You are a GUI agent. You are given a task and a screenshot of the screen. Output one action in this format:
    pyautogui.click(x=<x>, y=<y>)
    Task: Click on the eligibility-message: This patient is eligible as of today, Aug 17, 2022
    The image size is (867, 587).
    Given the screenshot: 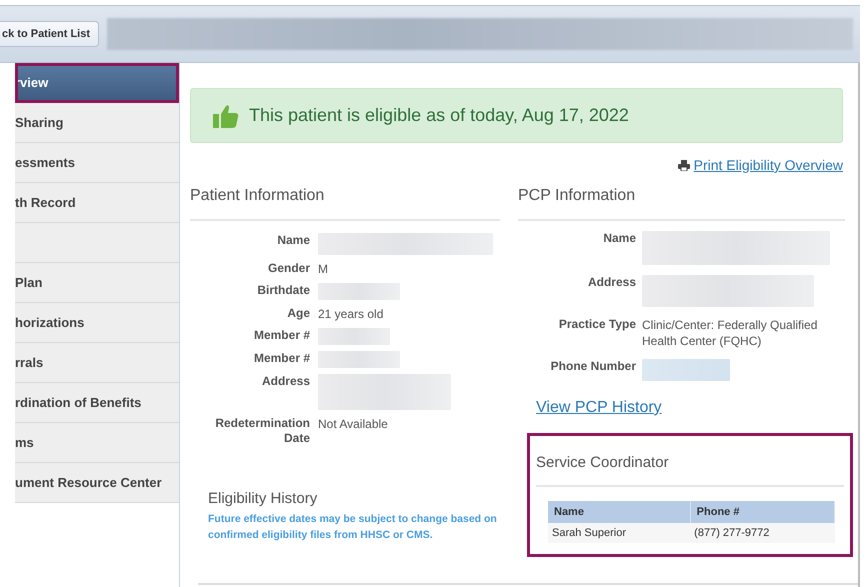 What is the action you would take?
    pyautogui.click(x=439, y=115)
    